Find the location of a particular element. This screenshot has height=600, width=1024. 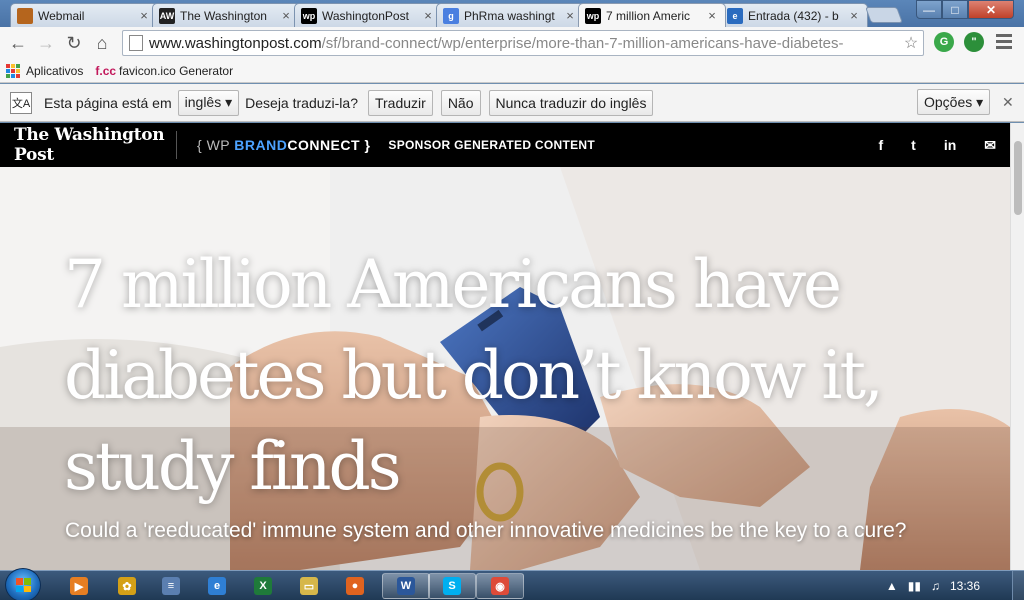

document-app-icon: ≡ is located at coordinates (171, 586).